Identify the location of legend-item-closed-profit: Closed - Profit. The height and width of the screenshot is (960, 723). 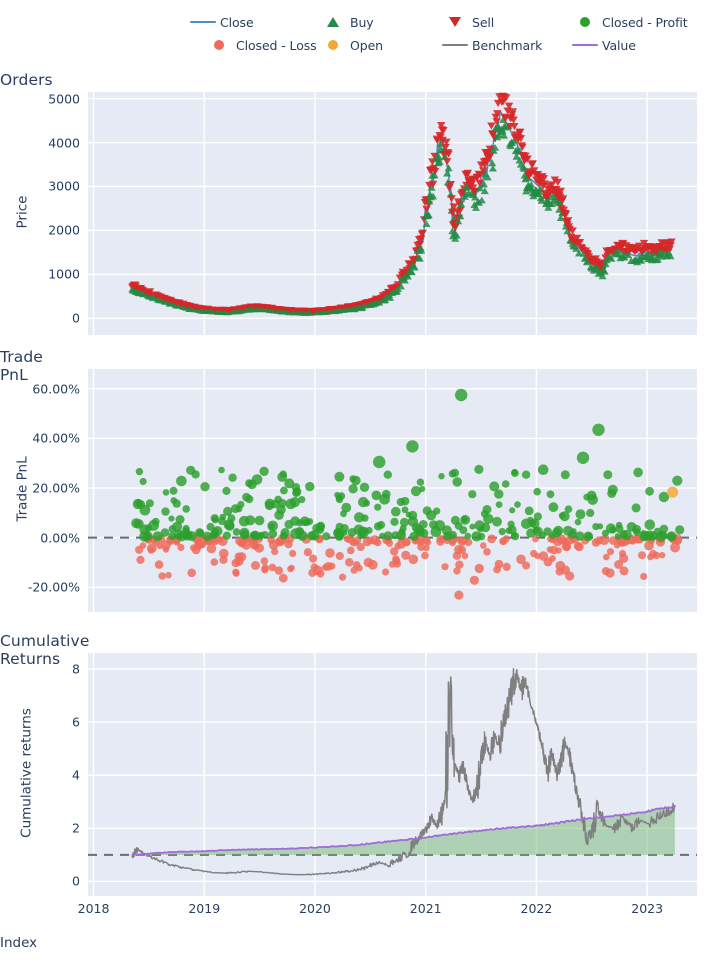
(628, 22).